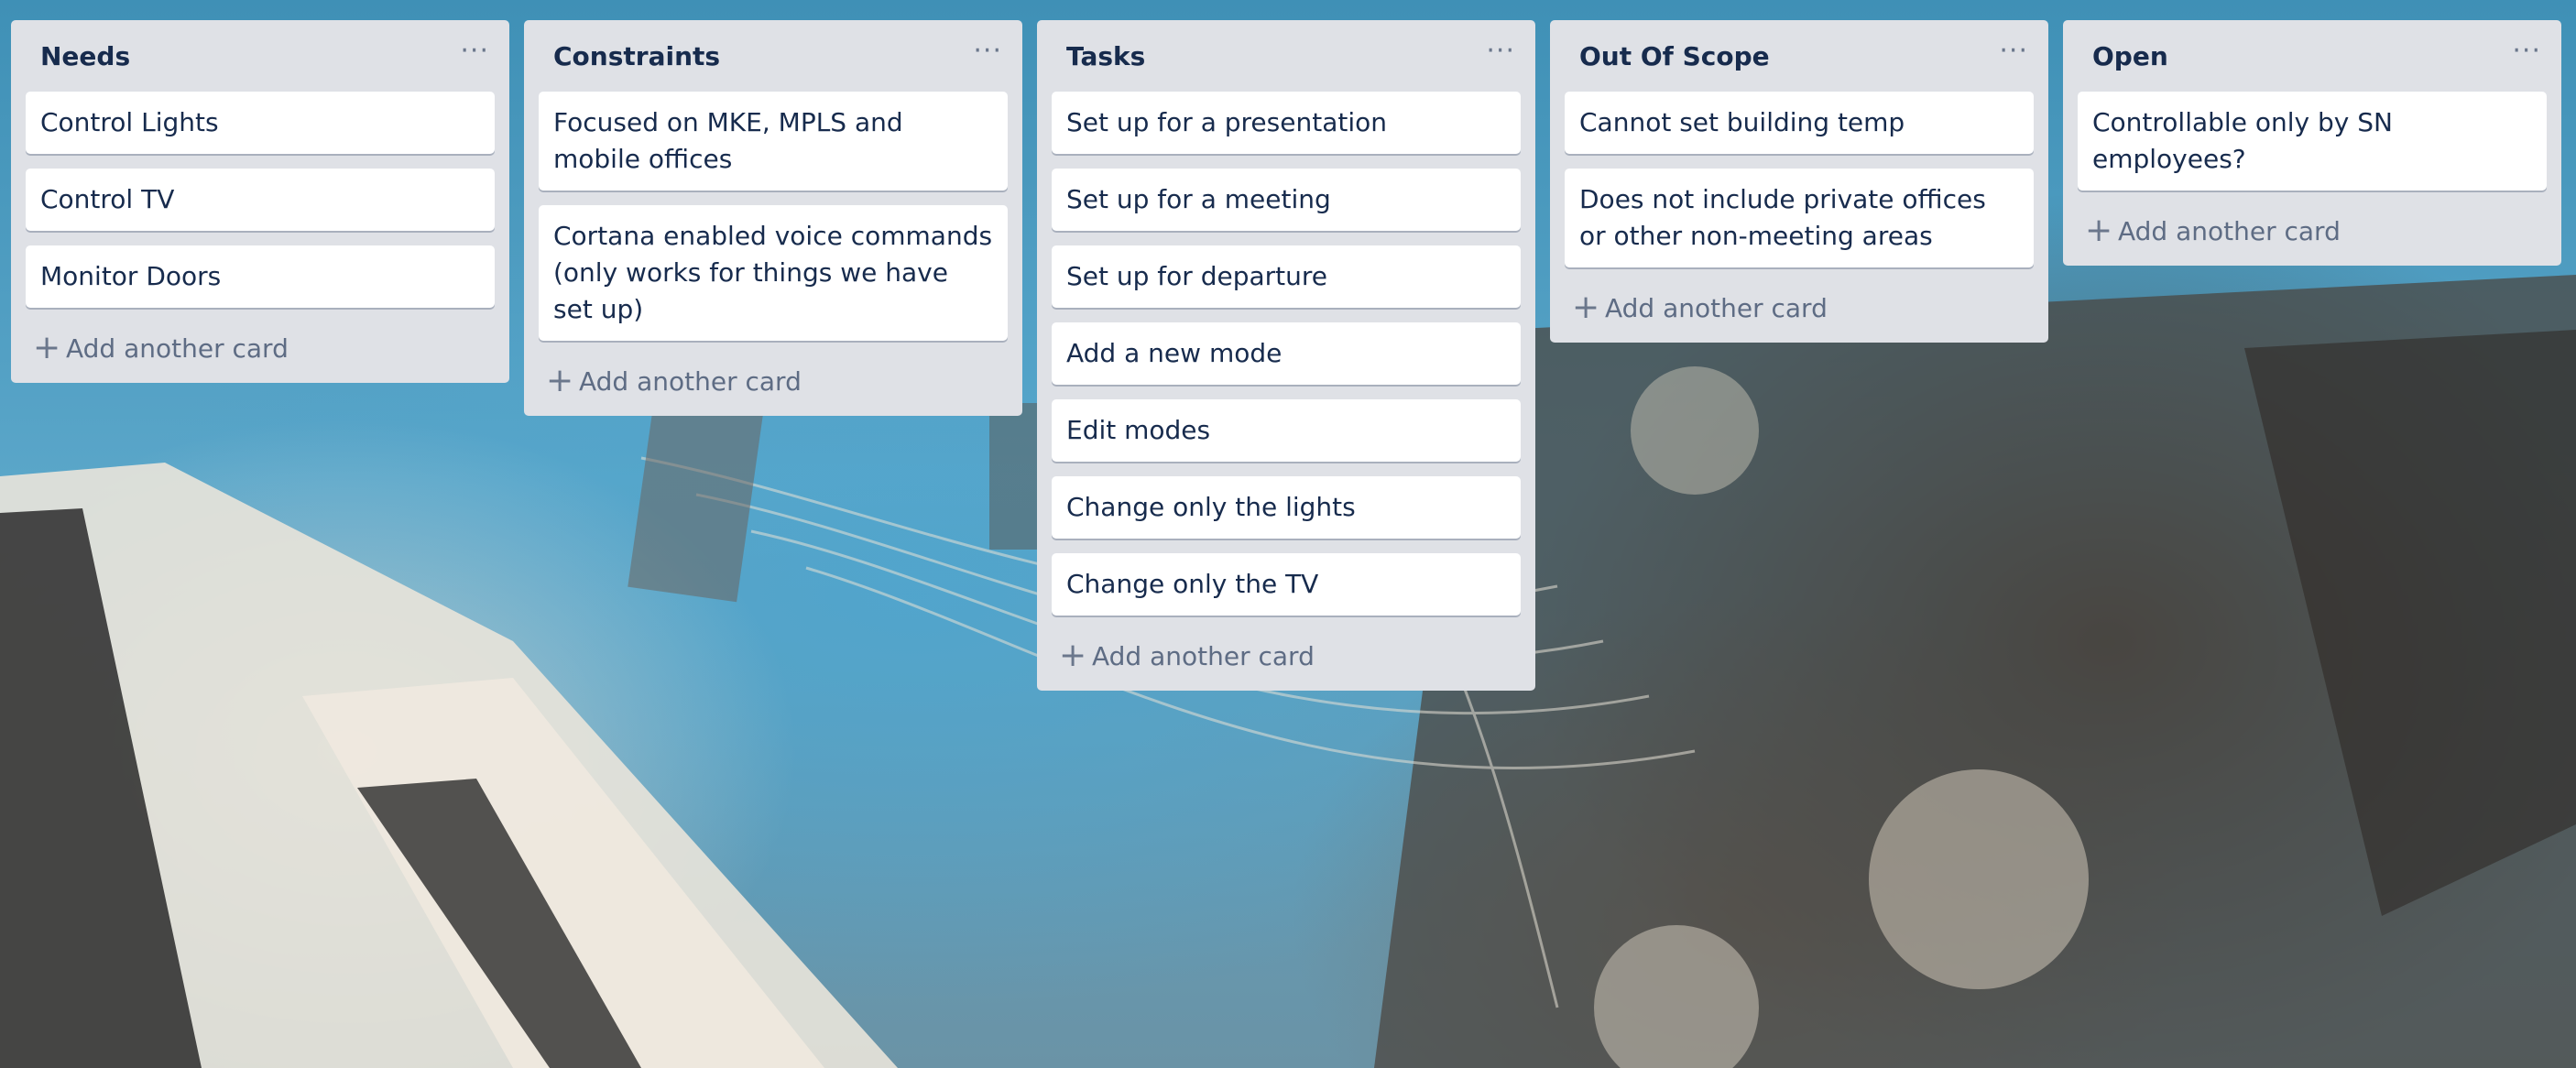 This screenshot has height=1068, width=2576. What do you see at coordinates (2130, 56) in the screenshot?
I see `list-title: Open` at bounding box center [2130, 56].